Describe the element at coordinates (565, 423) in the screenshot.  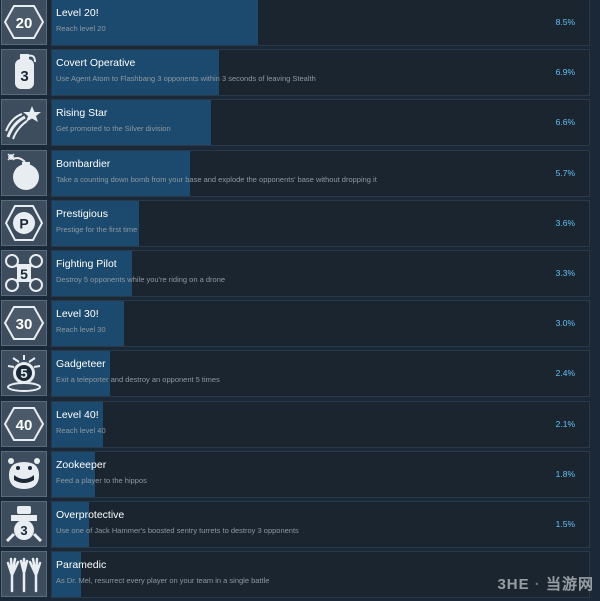
I see `achievement-unlock-percent: 2.1%` at that location.